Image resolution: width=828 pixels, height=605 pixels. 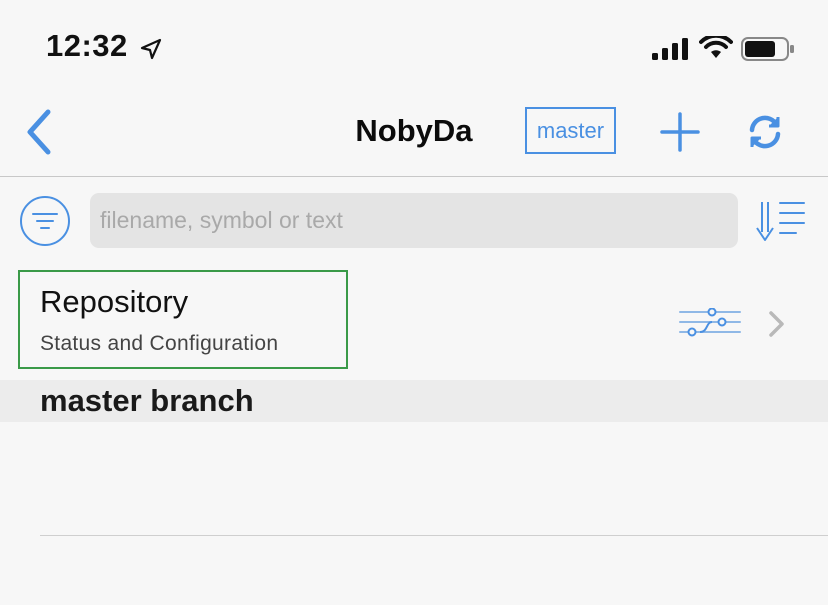 I want to click on add-button, so click(x=680, y=132).